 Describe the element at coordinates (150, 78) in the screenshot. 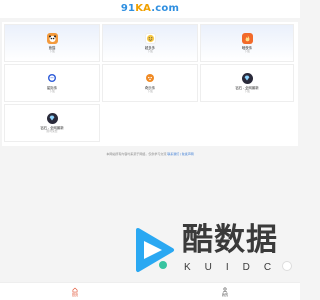

I see `fox-icon` at that location.